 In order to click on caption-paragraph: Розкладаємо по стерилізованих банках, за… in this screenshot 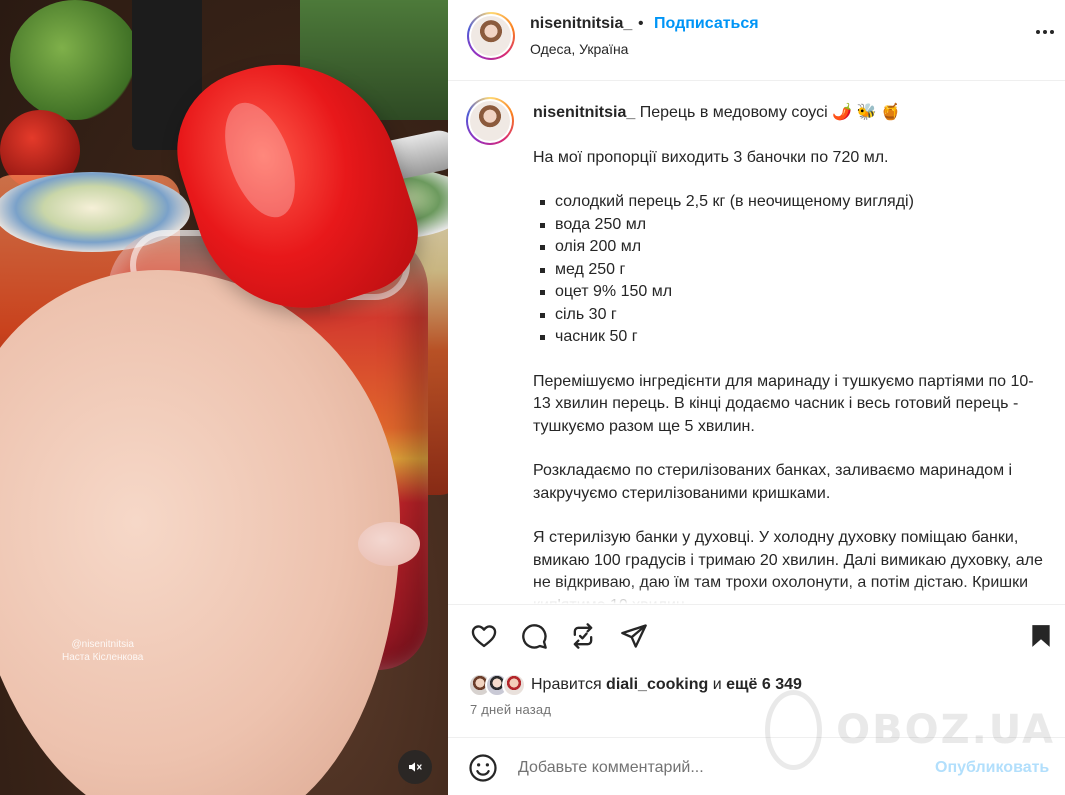, I will do `click(773, 482)`.